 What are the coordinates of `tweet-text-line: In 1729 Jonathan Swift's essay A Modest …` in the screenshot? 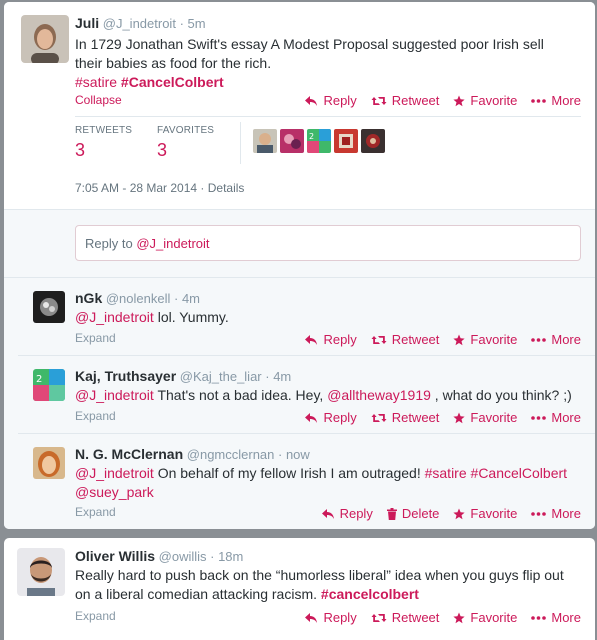 It's located at (309, 44).